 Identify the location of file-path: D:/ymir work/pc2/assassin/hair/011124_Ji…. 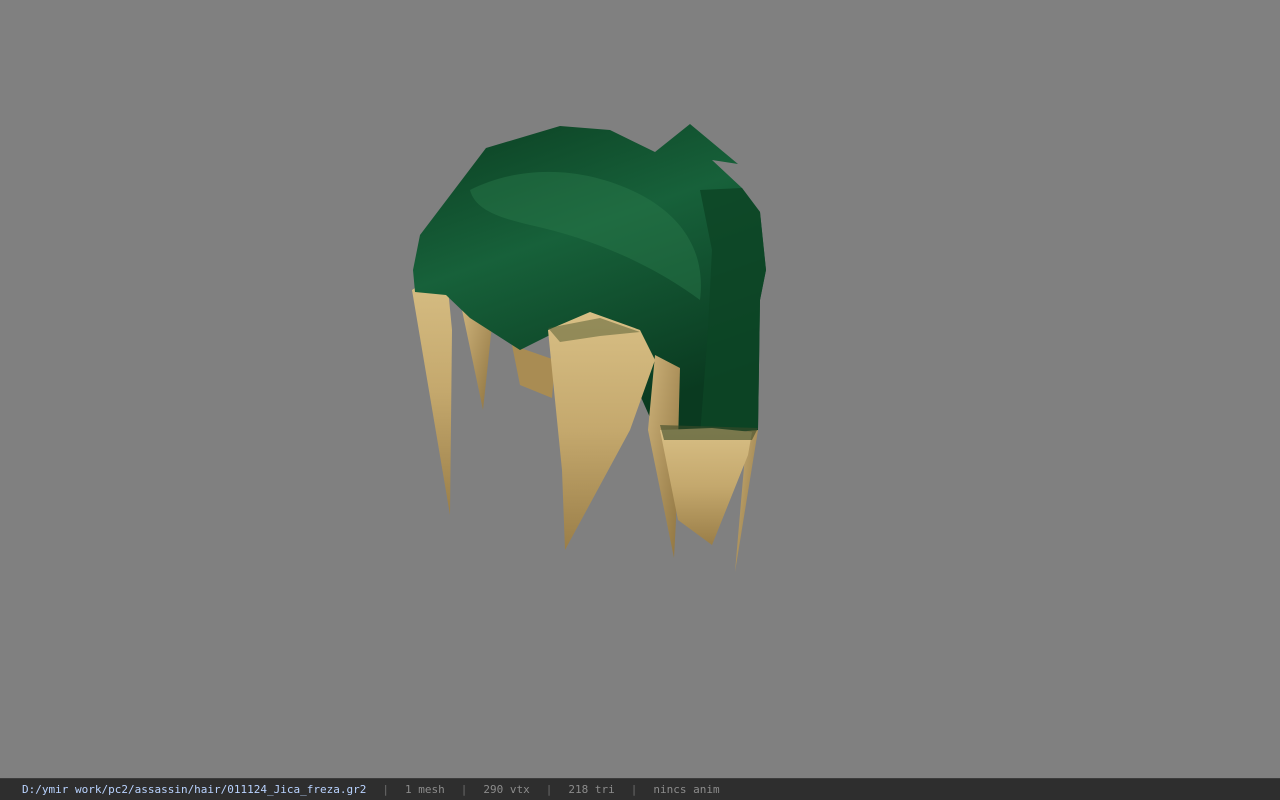
(194, 789).